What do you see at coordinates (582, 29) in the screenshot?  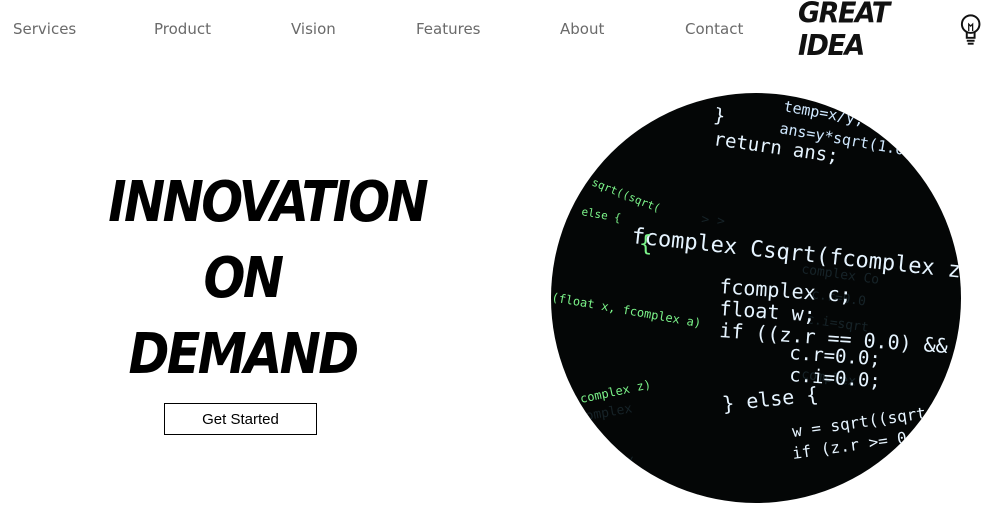 I see `nav-link-about: About` at bounding box center [582, 29].